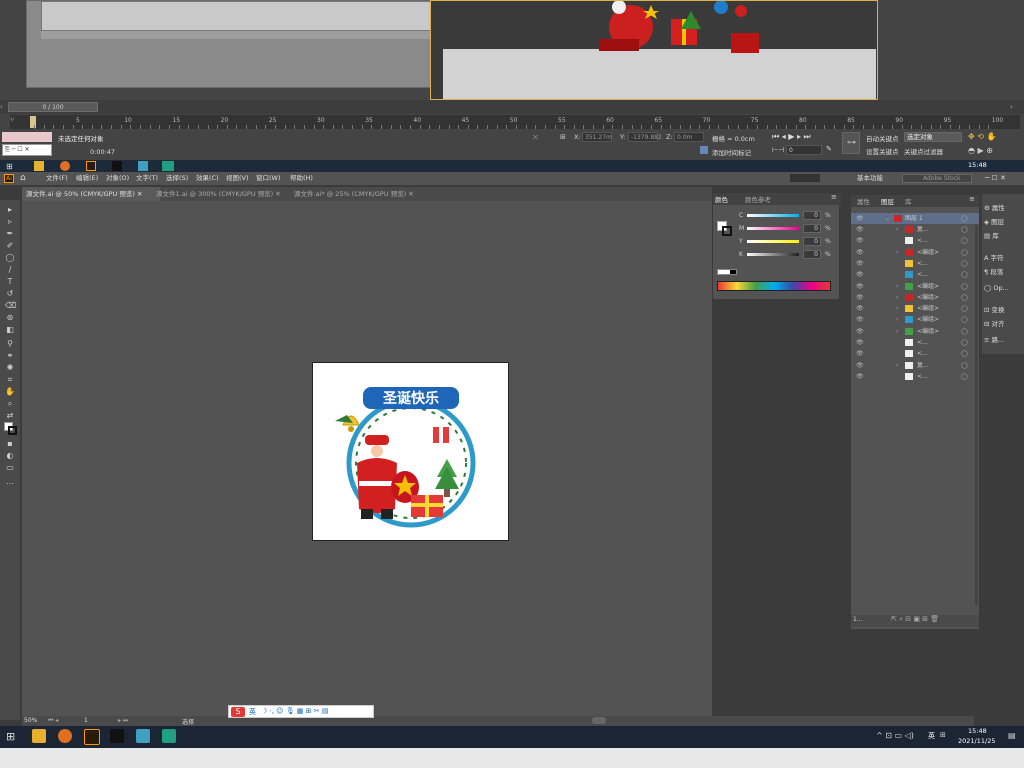  Describe the element at coordinates (915, 619) in the screenshot. I see `layers-footer-icons: ⇱ ⌕ ⊟ ▣ ⊞ 🗑` at that location.